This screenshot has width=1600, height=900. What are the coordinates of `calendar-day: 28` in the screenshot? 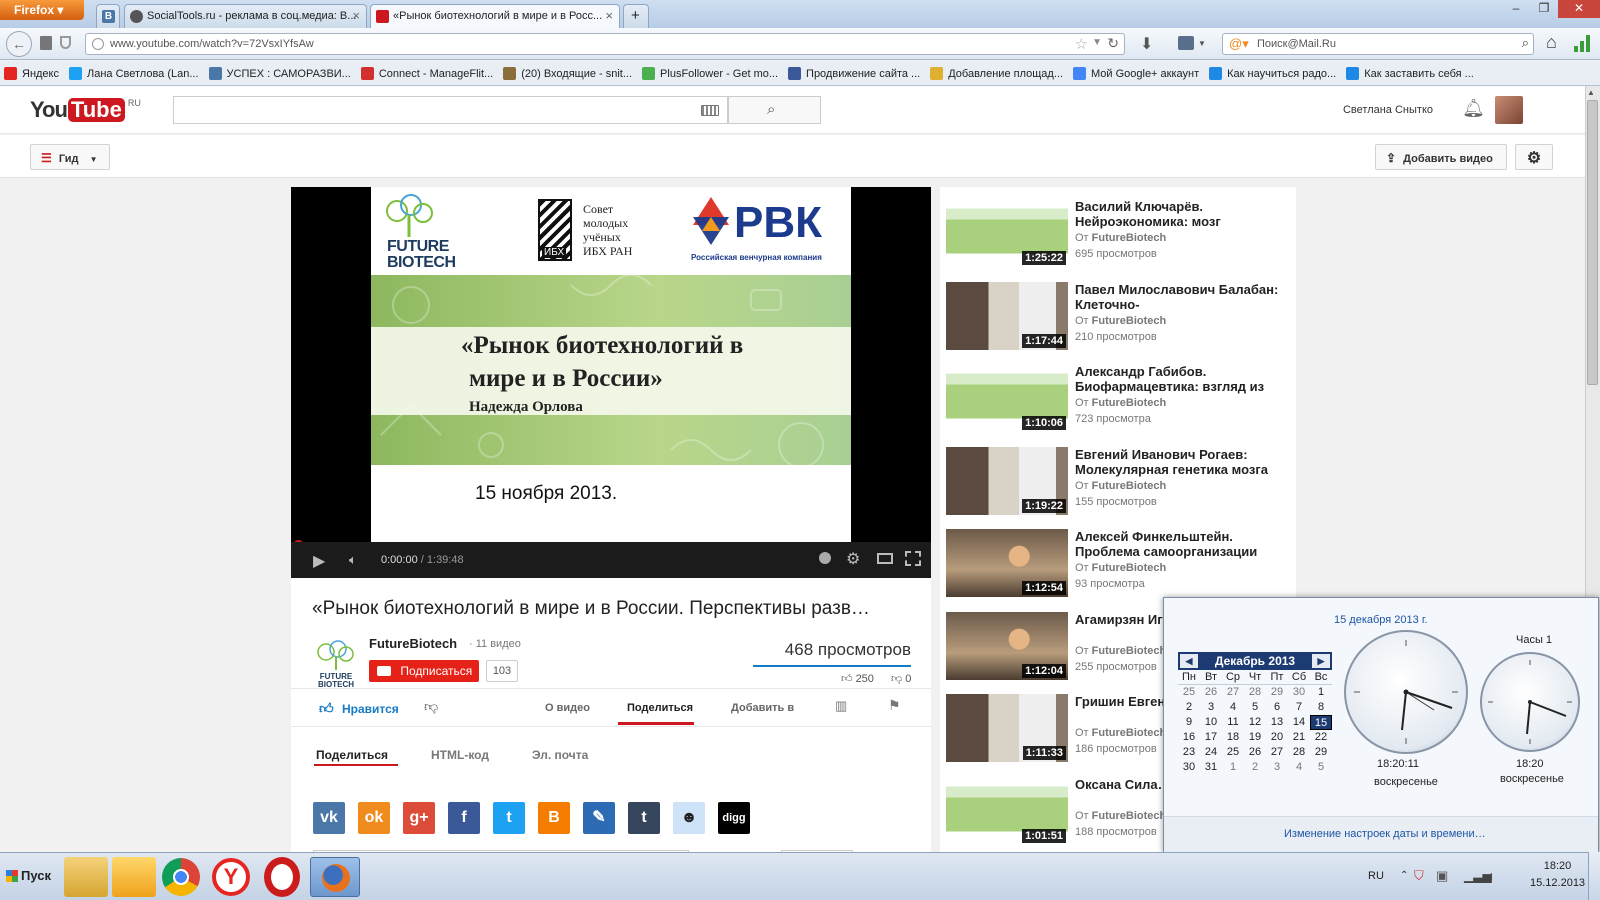 It's located at (1255, 692).